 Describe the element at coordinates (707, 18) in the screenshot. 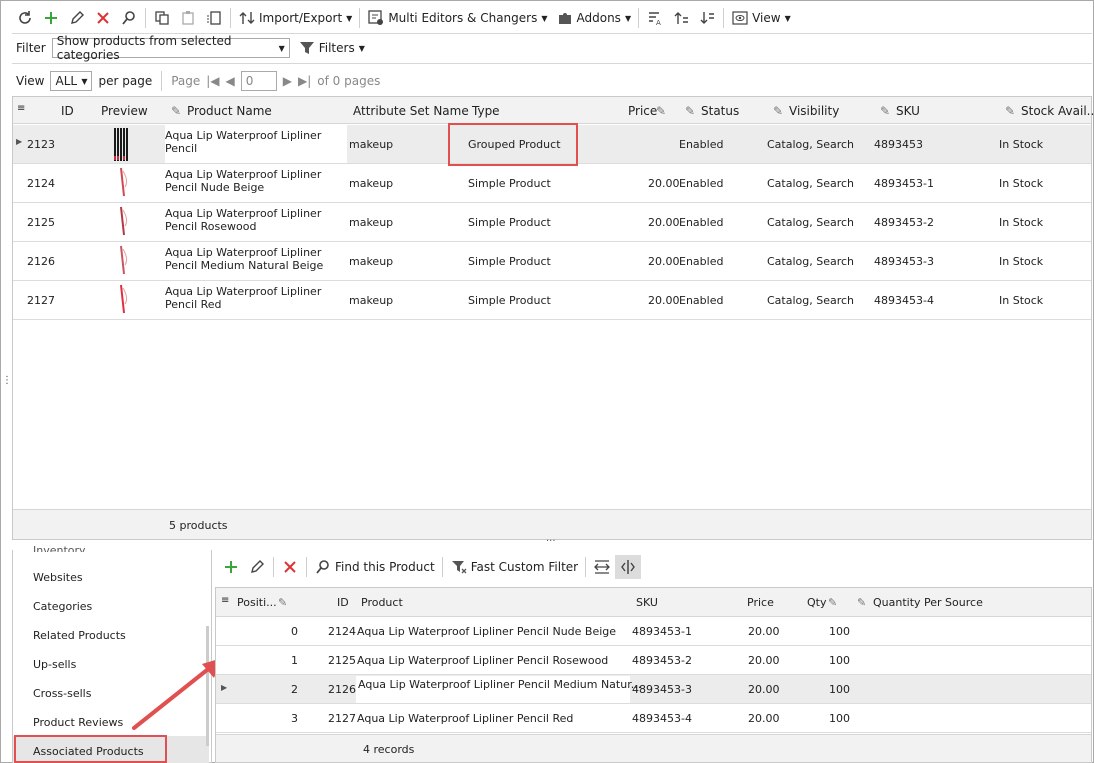

I see `move-down-button` at that location.